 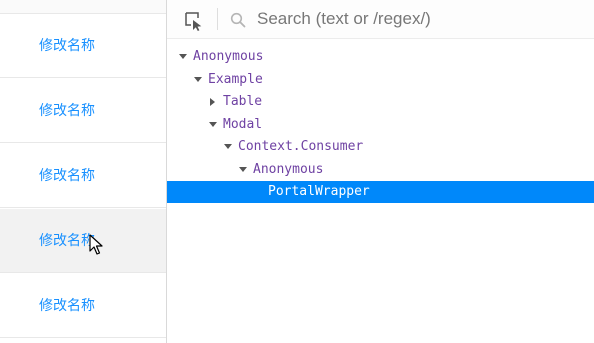 I want to click on tree-node-label: Modal, so click(x=243, y=124).